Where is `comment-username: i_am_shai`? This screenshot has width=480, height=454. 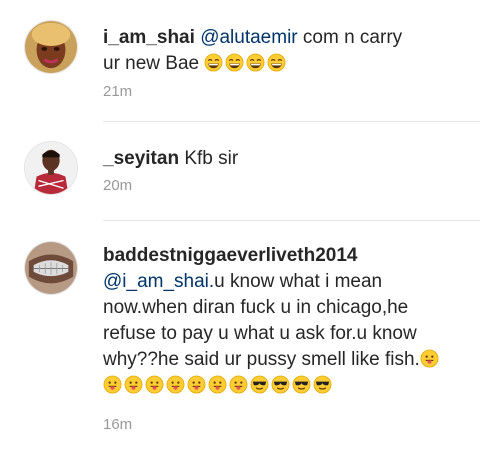 comment-username: i_am_shai is located at coordinates (149, 37).